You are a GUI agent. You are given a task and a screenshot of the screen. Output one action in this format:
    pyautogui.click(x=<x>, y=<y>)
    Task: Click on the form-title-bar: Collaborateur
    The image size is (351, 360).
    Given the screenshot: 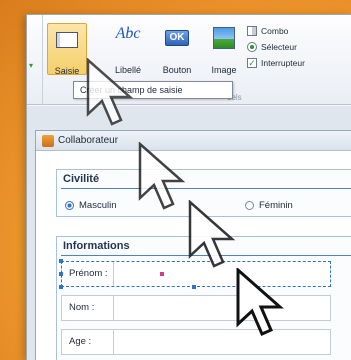 What is the action you would take?
    pyautogui.click(x=193, y=141)
    